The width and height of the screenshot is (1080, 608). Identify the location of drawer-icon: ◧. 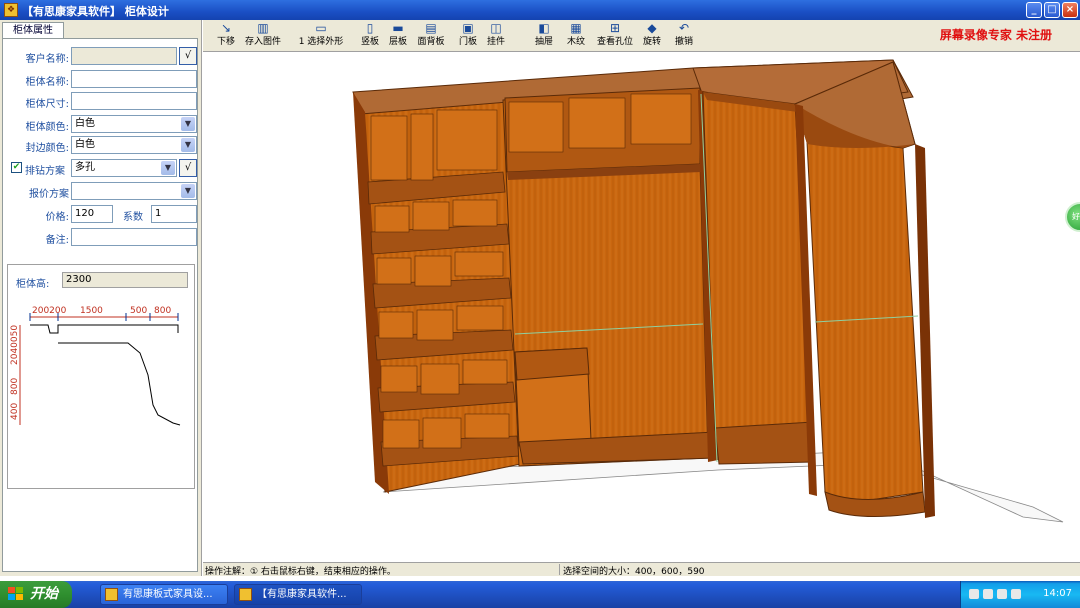
(544, 28).